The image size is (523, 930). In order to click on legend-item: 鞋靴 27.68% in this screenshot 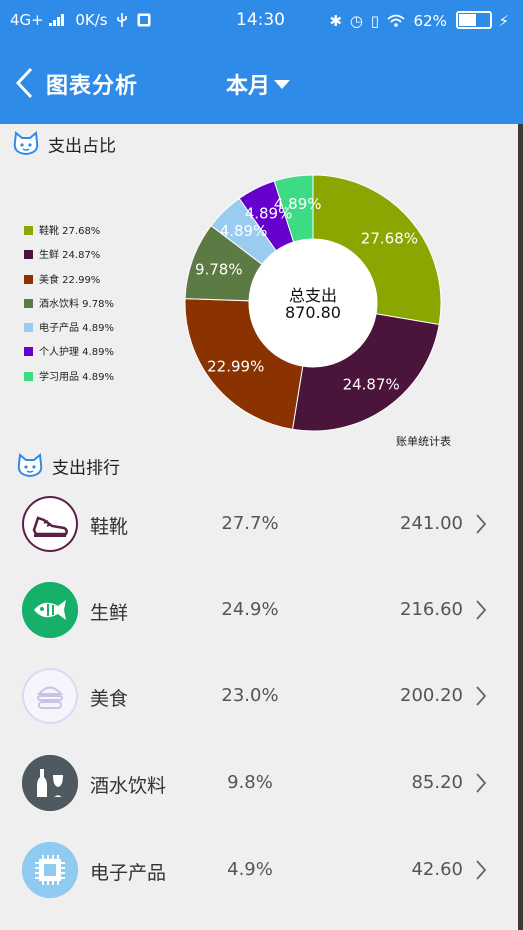, I will do `click(69, 237)`.